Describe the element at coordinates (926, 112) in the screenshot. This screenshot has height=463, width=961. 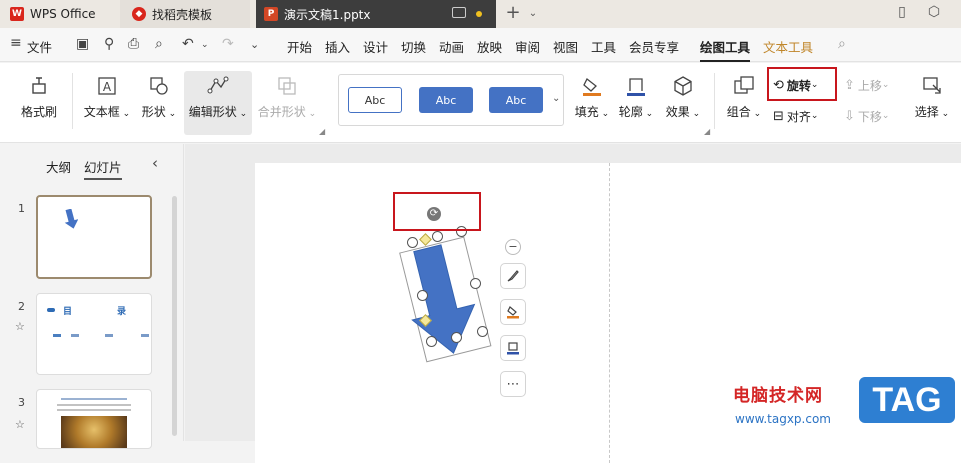
I see `select-label: 选择` at that location.